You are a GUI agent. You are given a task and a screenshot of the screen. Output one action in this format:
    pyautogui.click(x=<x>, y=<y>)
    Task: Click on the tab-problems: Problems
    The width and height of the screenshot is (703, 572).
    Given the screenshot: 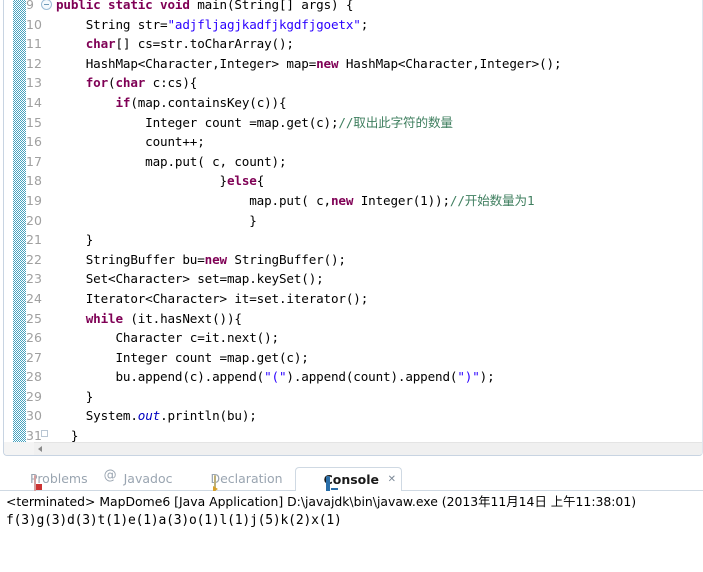 What is the action you would take?
    pyautogui.click(x=49, y=479)
    